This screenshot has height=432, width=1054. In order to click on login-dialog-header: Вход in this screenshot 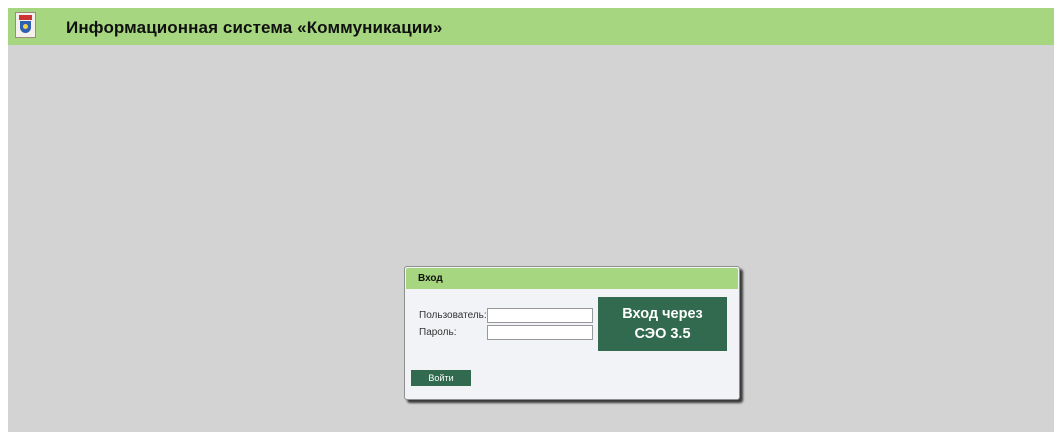, I will do `click(572, 278)`.